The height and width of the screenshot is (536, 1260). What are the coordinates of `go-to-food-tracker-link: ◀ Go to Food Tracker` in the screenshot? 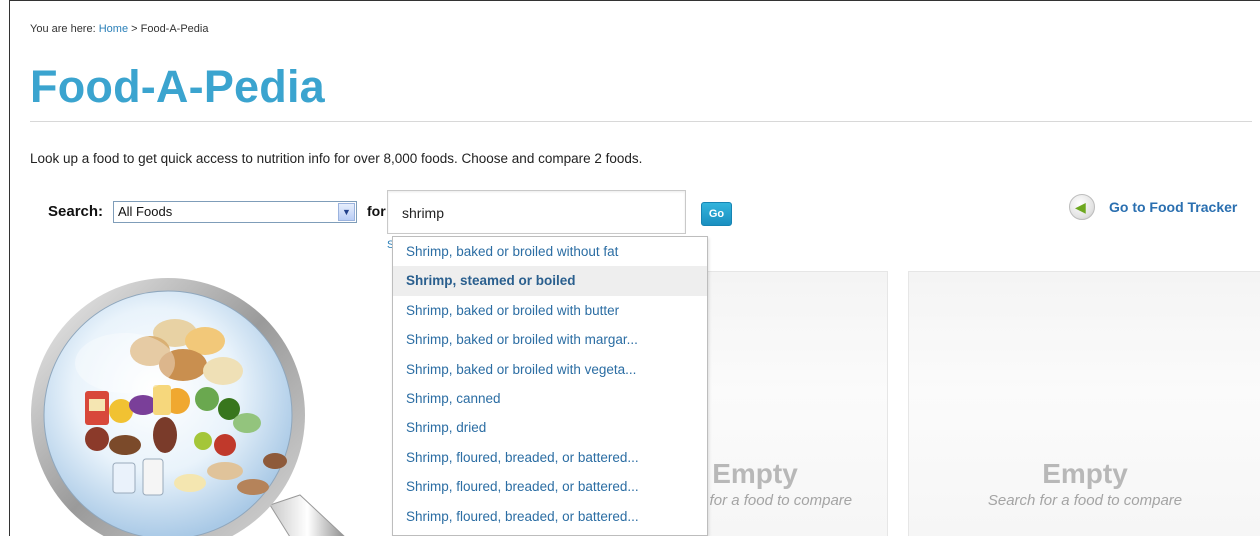 It's located at (1153, 207).